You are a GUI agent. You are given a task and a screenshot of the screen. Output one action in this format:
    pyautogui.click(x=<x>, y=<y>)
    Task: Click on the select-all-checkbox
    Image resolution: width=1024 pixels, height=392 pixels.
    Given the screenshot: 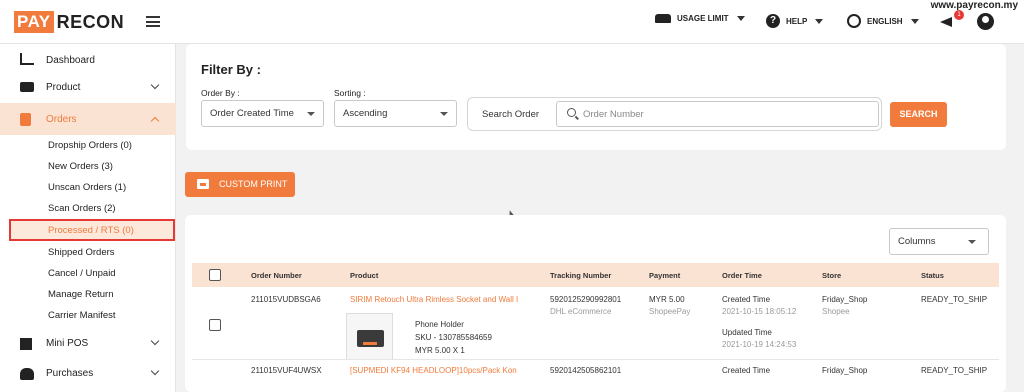 What is the action you would take?
    pyautogui.click(x=215, y=275)
    